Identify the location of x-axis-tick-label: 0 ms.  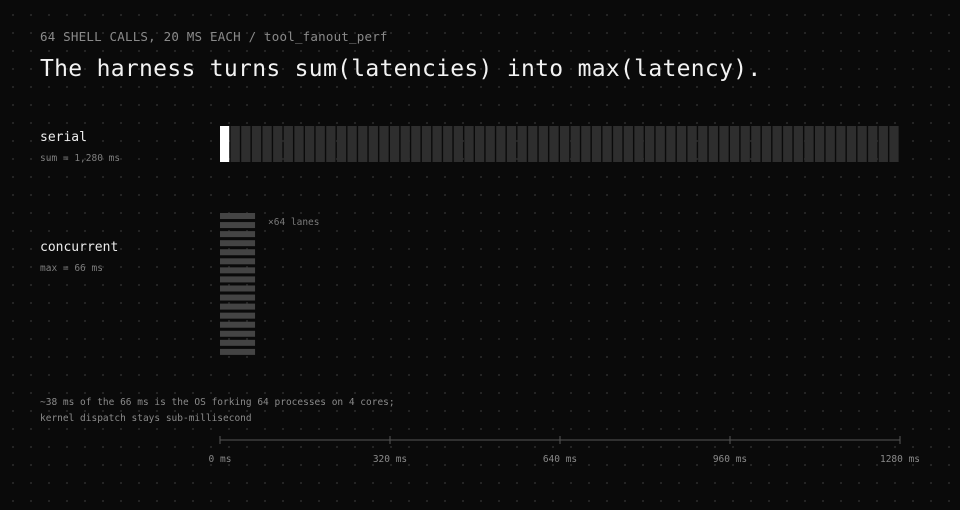
(220, 459).